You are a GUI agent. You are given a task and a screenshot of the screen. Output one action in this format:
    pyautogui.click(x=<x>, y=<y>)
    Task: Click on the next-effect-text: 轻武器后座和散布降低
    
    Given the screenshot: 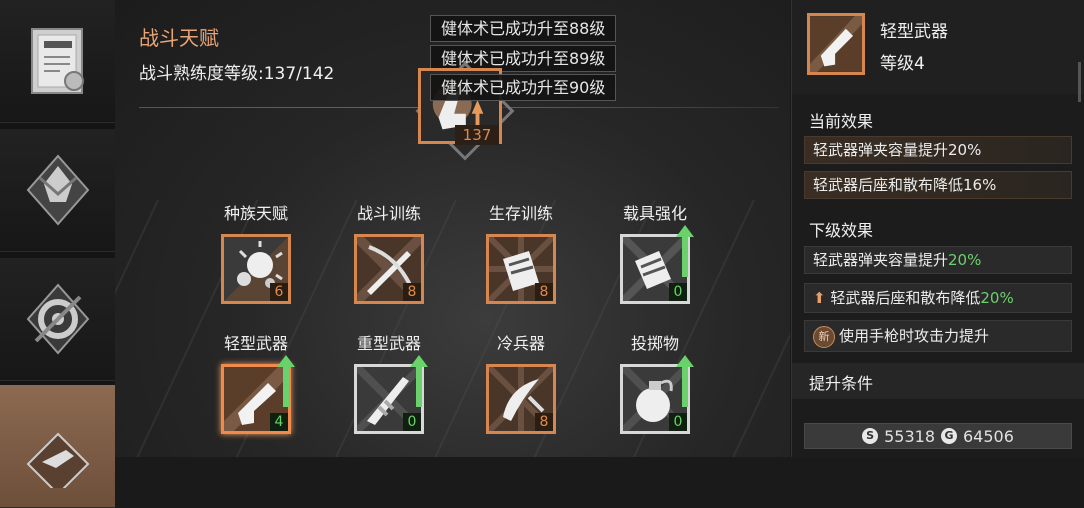 What is the action you would take?
    pyautogui.click(x=905, y=298)
    